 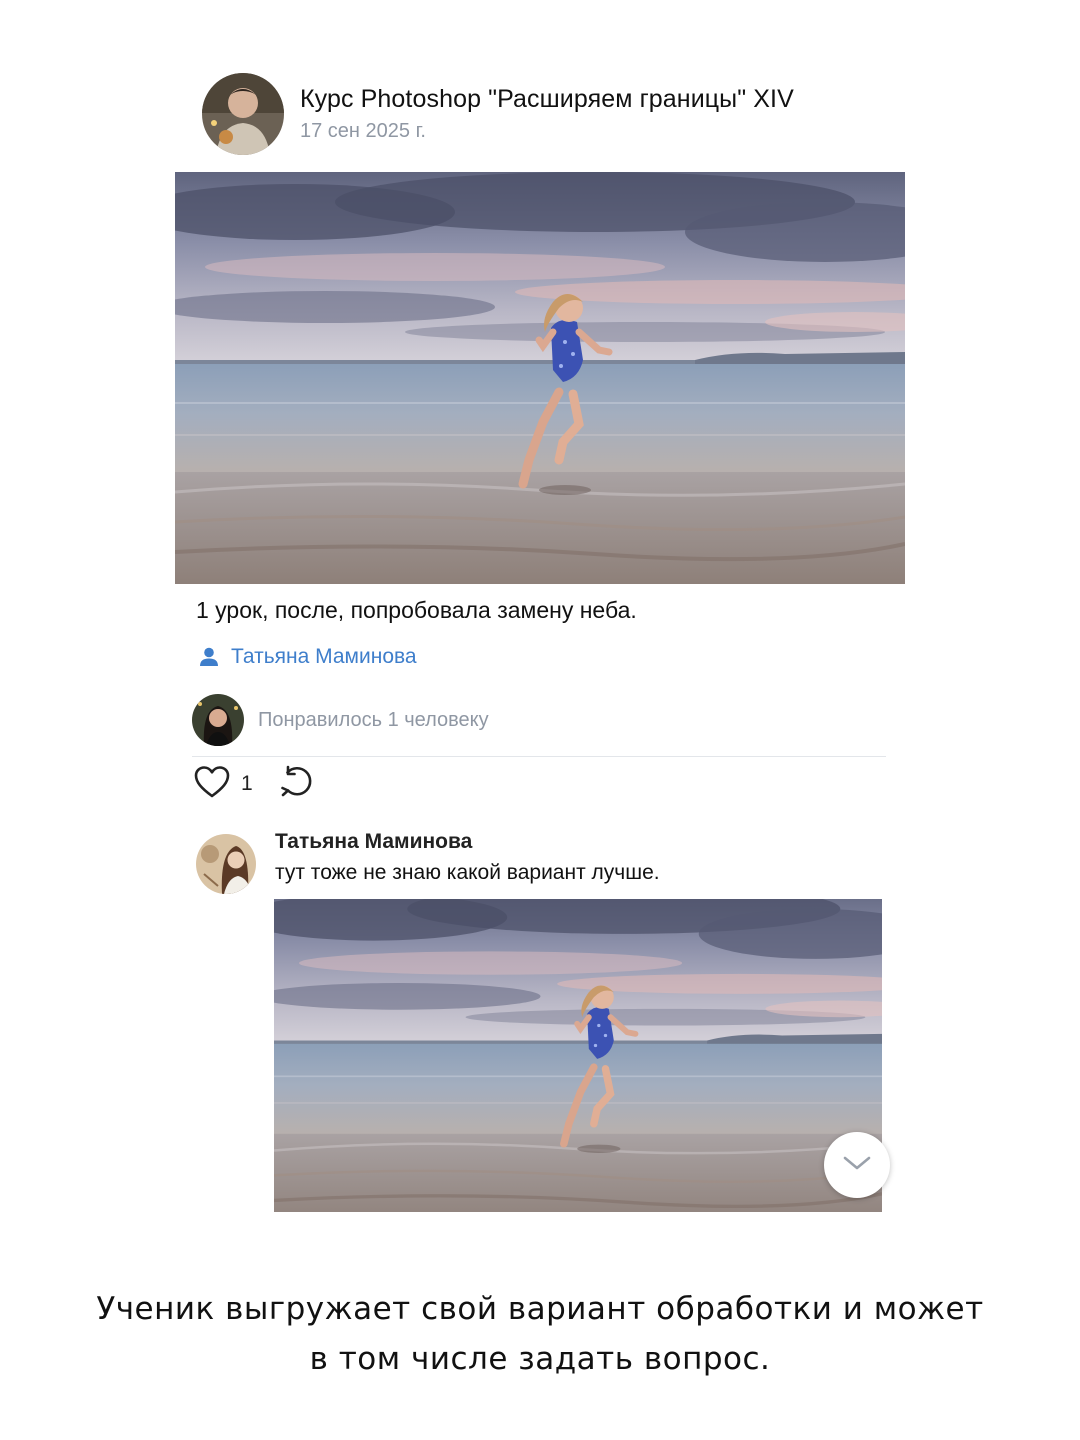 What do you see at coordinates (547, 99) in the screenshot?
I see `group-name: Курс Photoshop "Расширяем границы" XIV` at bounding box center [547, 99].